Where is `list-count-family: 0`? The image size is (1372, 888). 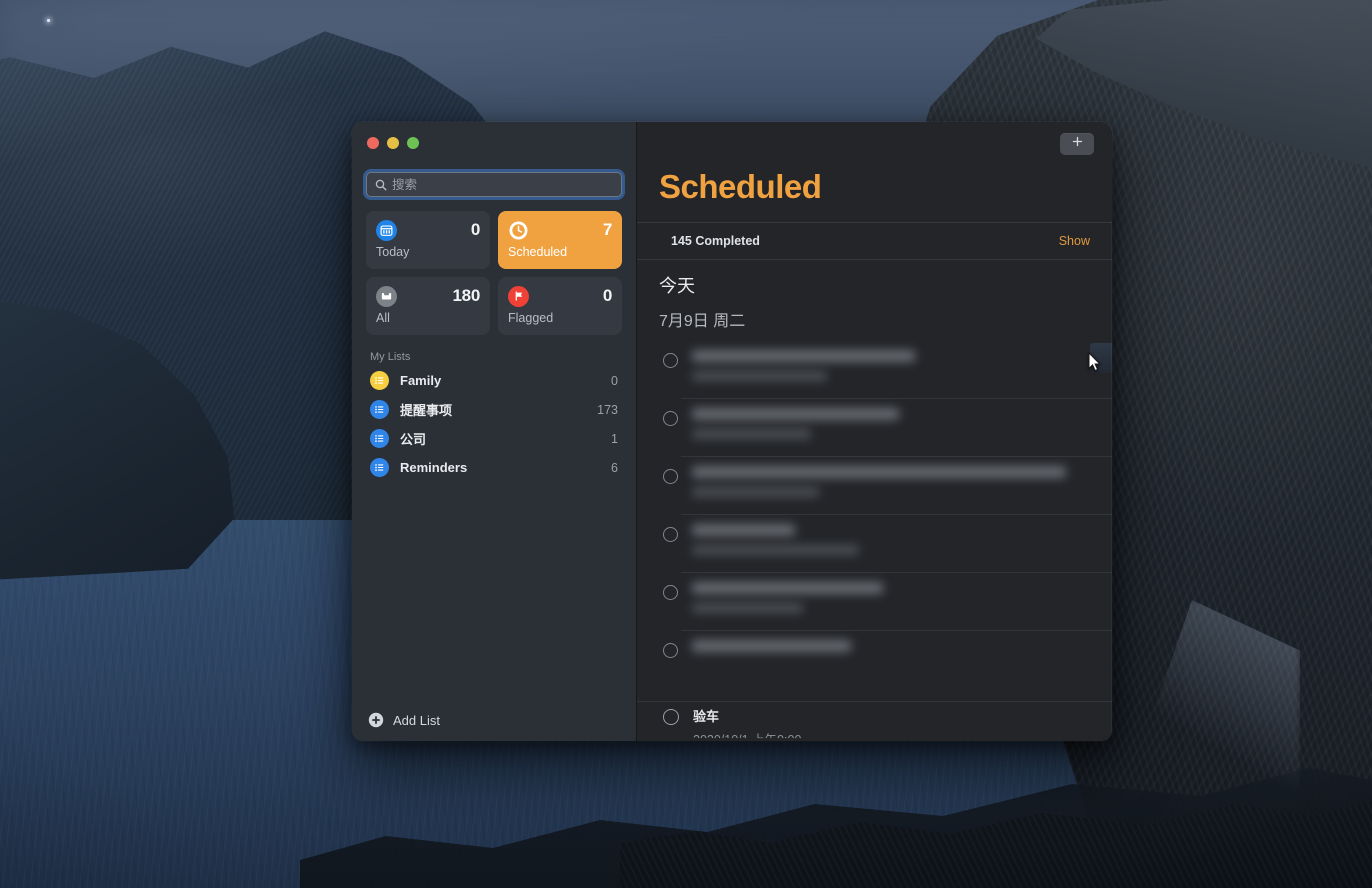
list-count-family: 0 is located at coordinates (614, 380).